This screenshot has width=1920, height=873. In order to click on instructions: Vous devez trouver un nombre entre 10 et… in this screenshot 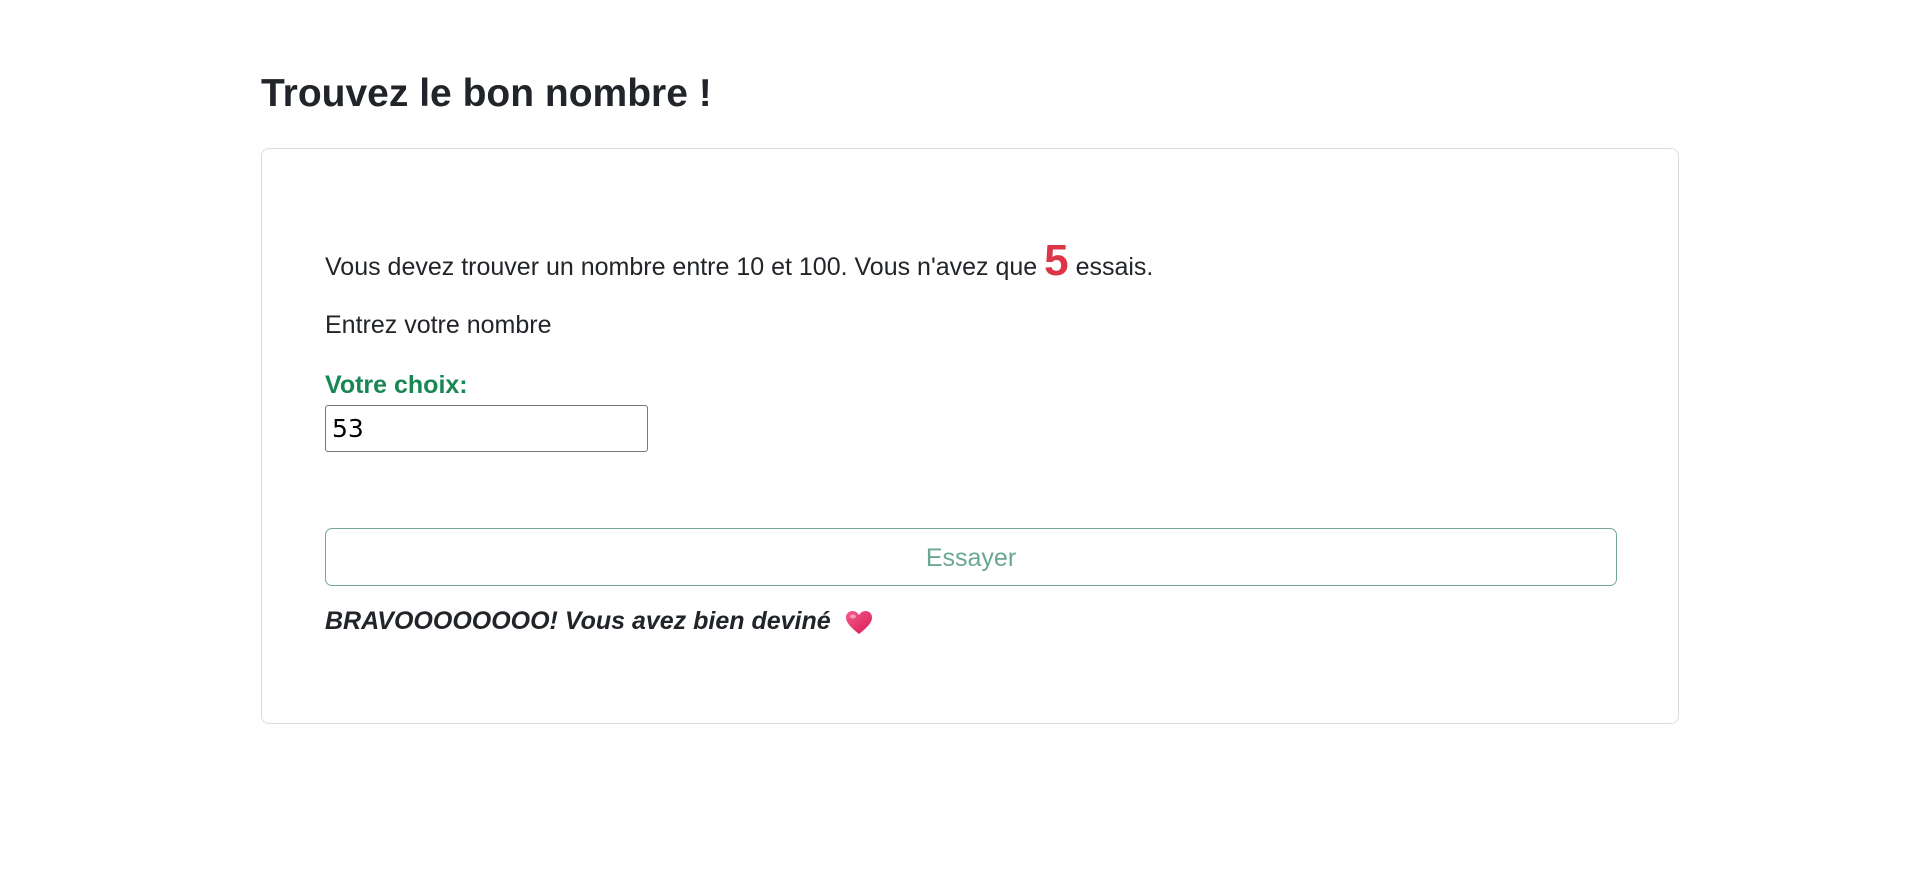, I will do `click(739, 264)`.